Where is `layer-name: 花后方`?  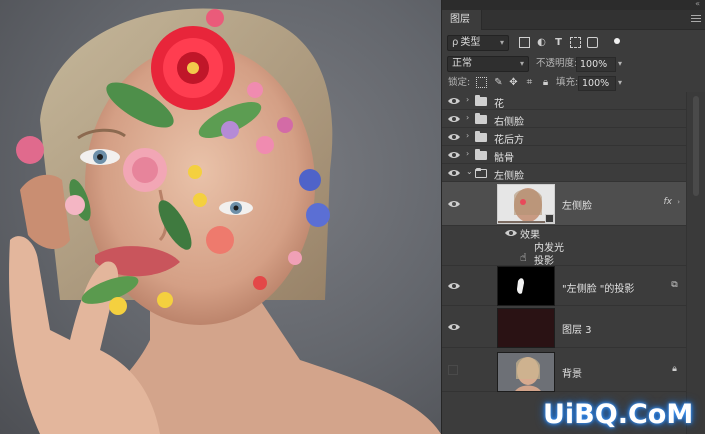
layer-name: 花后方 is located at coordinates (509, 140).